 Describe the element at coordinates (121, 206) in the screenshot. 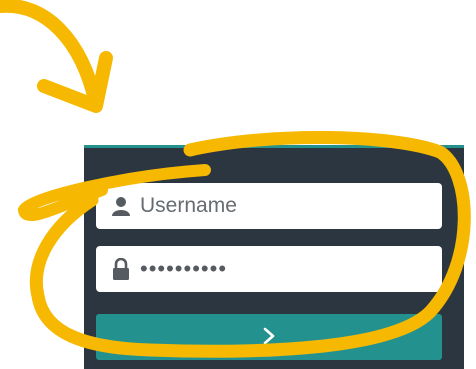

I see `user-icon` at that location.